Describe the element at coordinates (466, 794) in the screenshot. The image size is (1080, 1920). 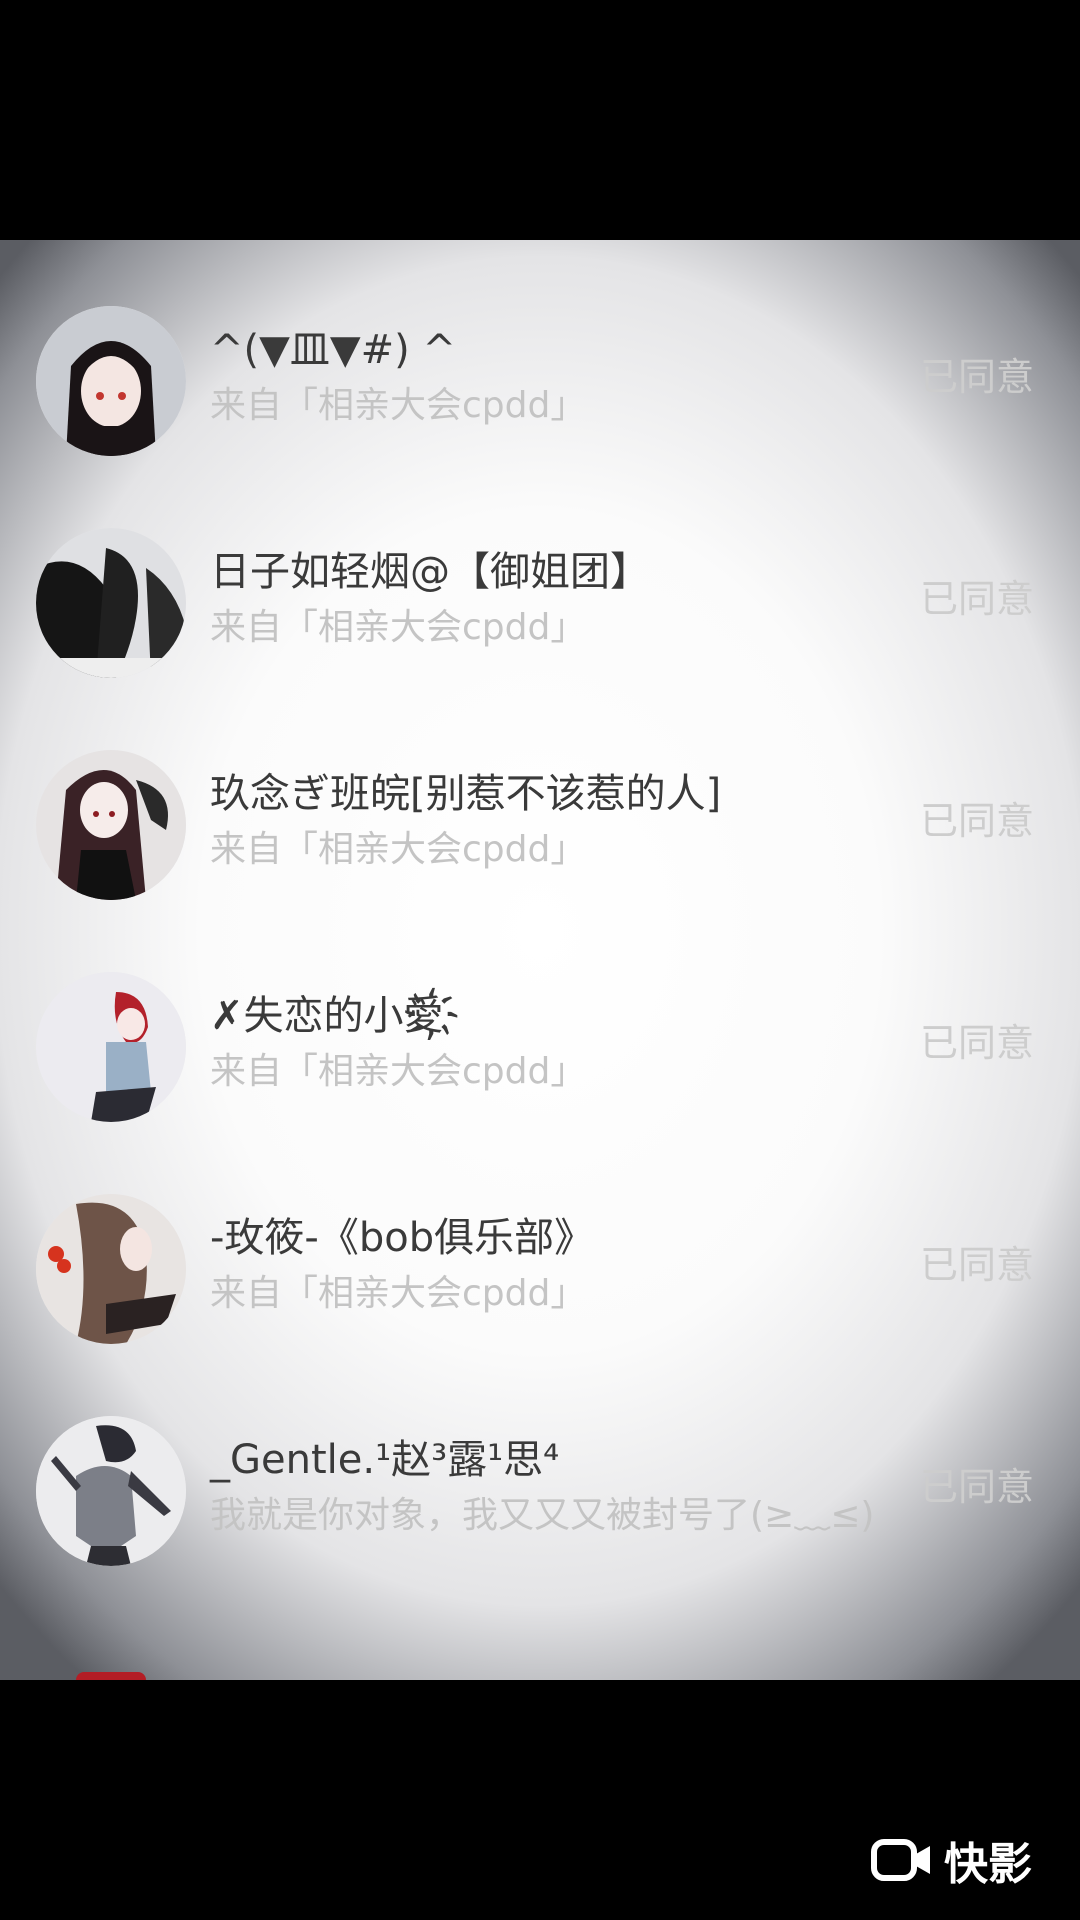
I see `request-name: 玖念ぎ班皖[别惹不该惹的人]` at that location.